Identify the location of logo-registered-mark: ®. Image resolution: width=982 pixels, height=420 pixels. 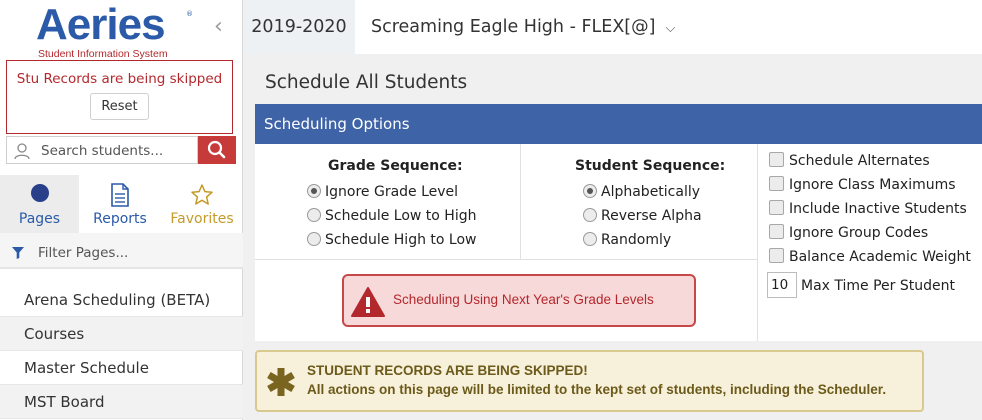
(189, 14).